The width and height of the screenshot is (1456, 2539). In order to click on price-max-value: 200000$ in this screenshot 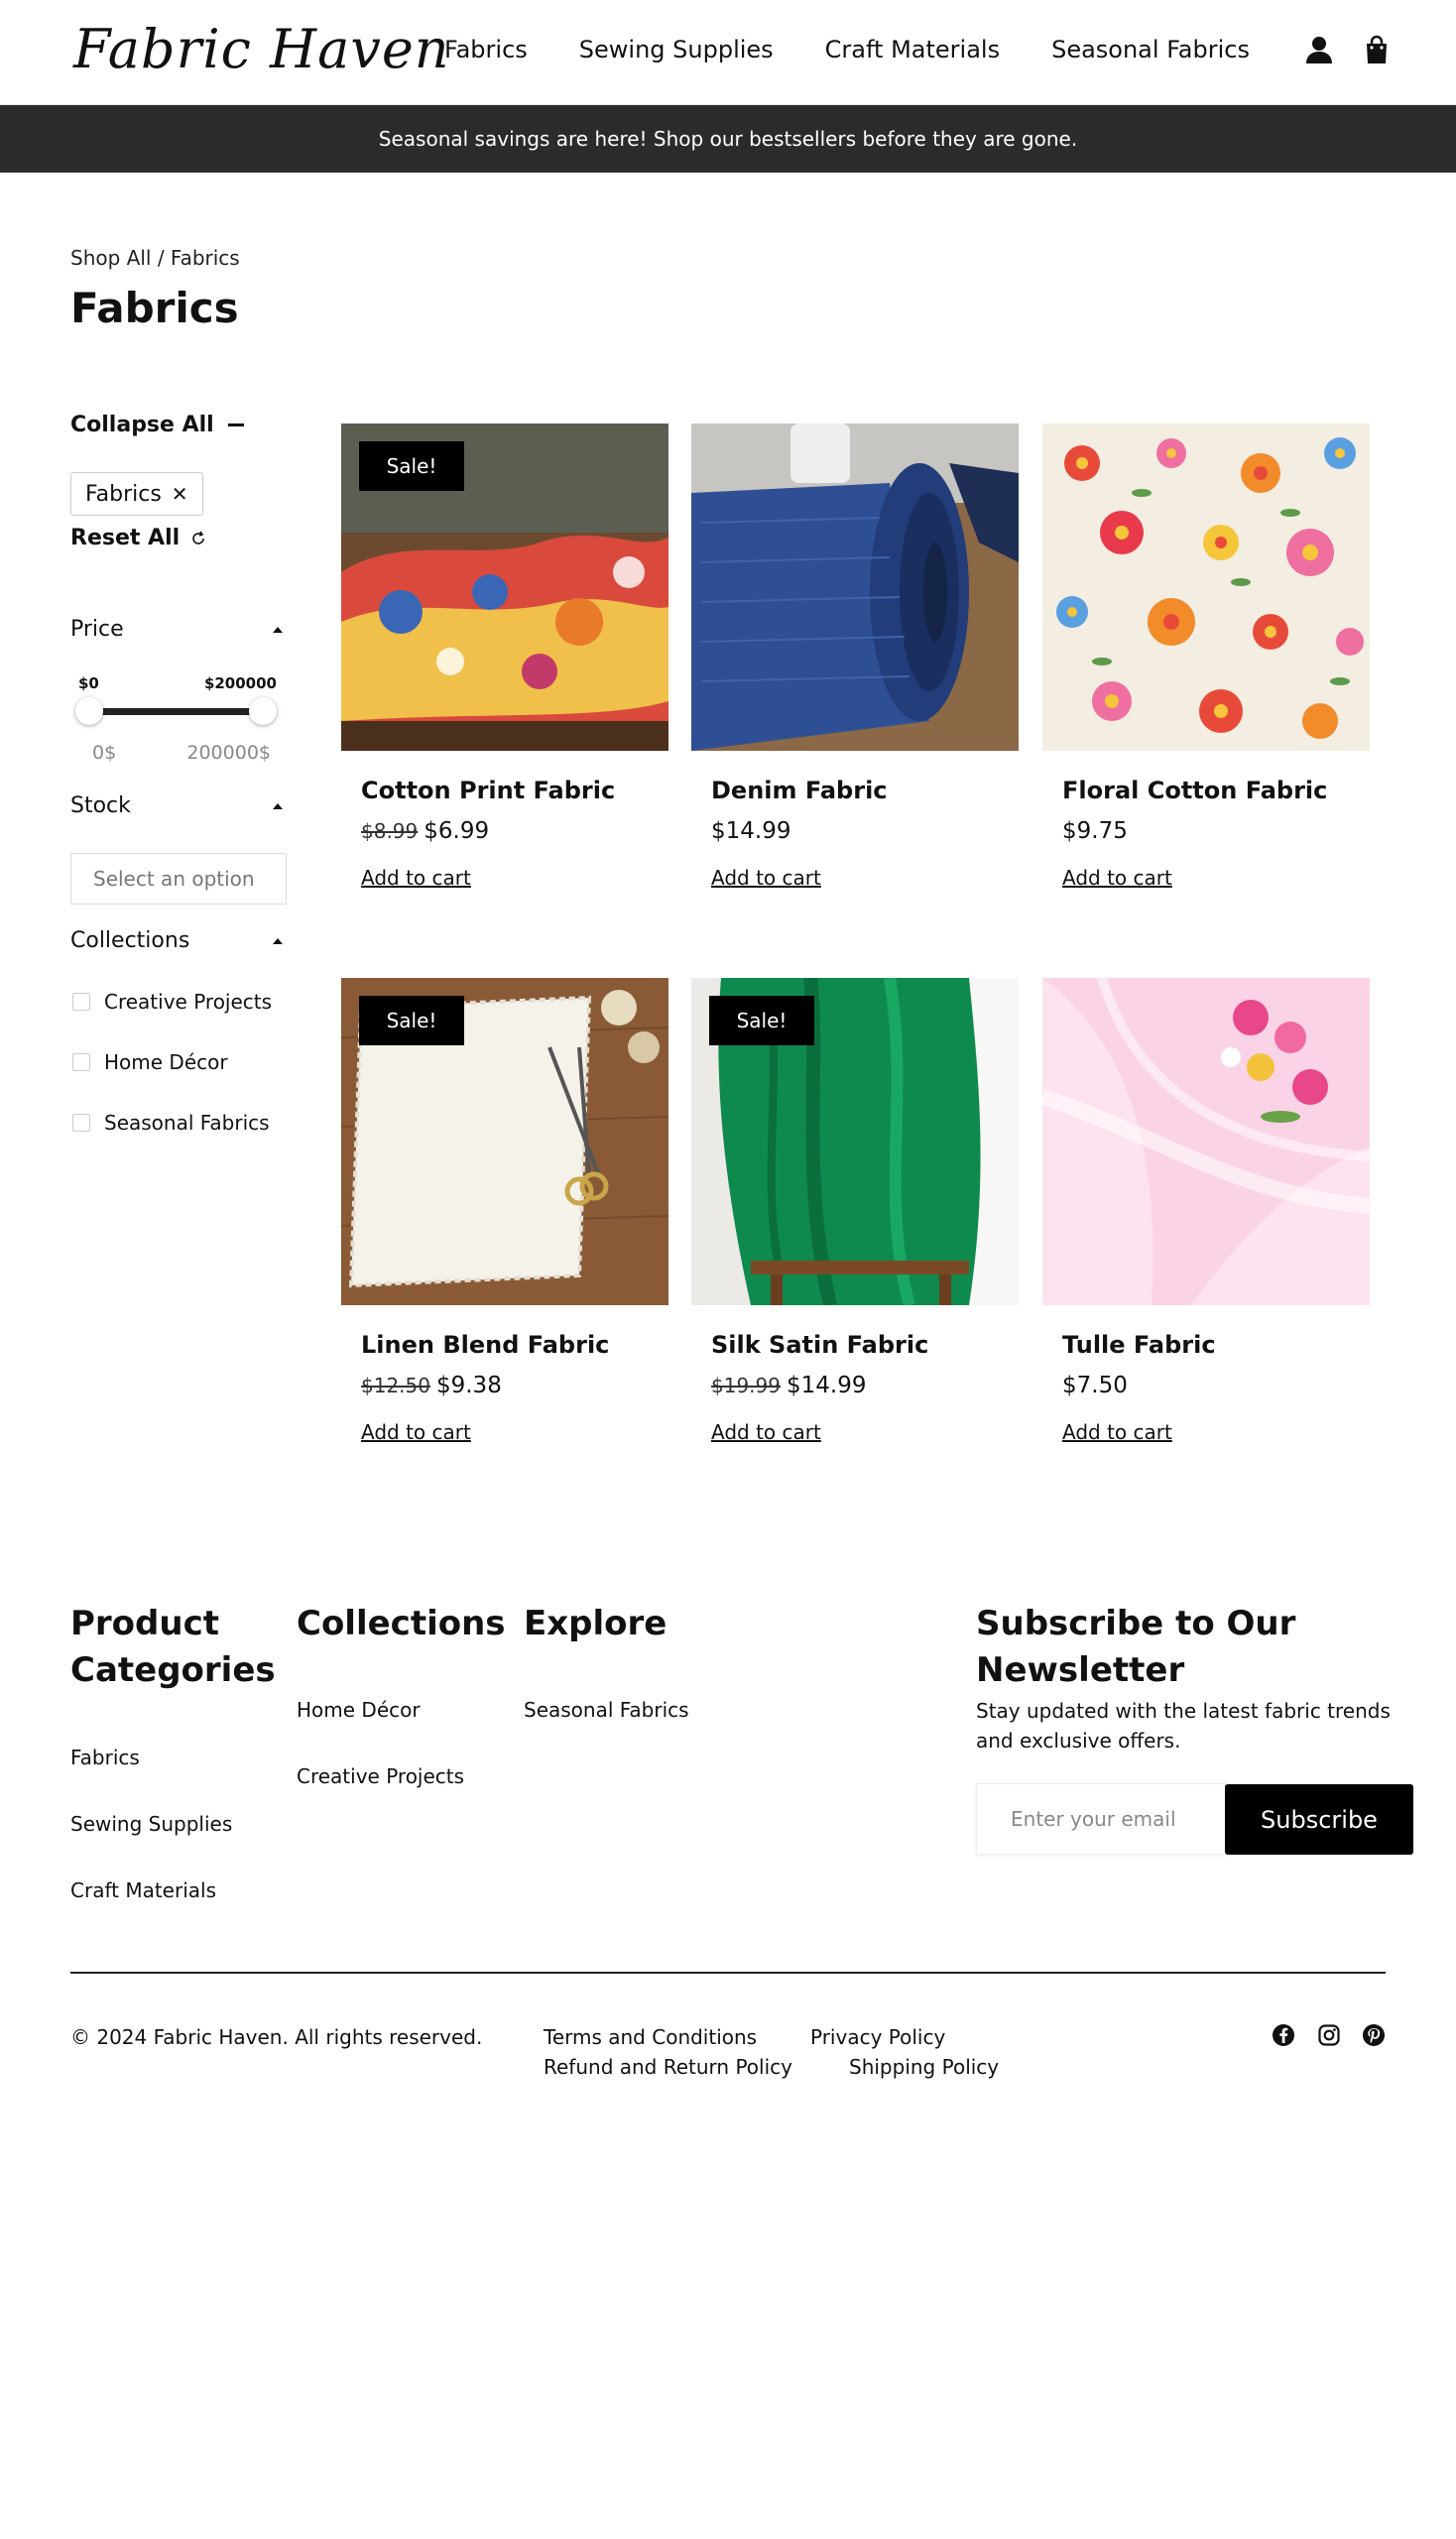, I will do `click(228, 753)`.